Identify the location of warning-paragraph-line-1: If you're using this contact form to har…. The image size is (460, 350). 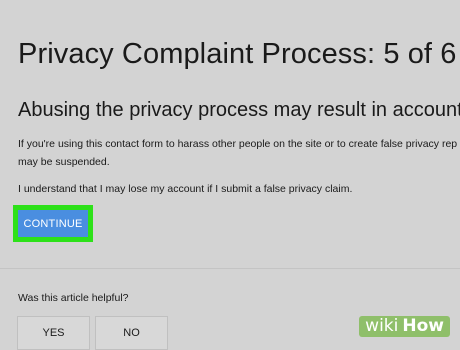
(238, 144).